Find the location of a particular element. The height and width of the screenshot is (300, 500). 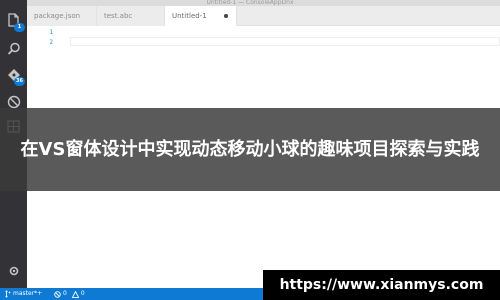

warning-icon is located at coordinates (75, 294).